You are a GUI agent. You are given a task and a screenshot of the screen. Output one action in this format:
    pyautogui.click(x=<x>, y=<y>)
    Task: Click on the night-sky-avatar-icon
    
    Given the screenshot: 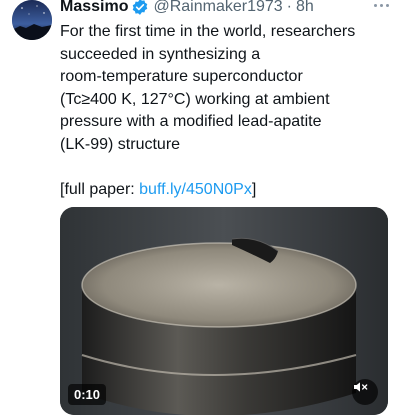 What is the action you would take?
    pyautogui.click(x=32, y=20)
    